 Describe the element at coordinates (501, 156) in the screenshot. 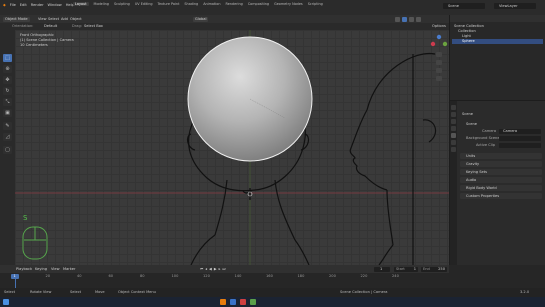

I see `units-section: Units` at that location.